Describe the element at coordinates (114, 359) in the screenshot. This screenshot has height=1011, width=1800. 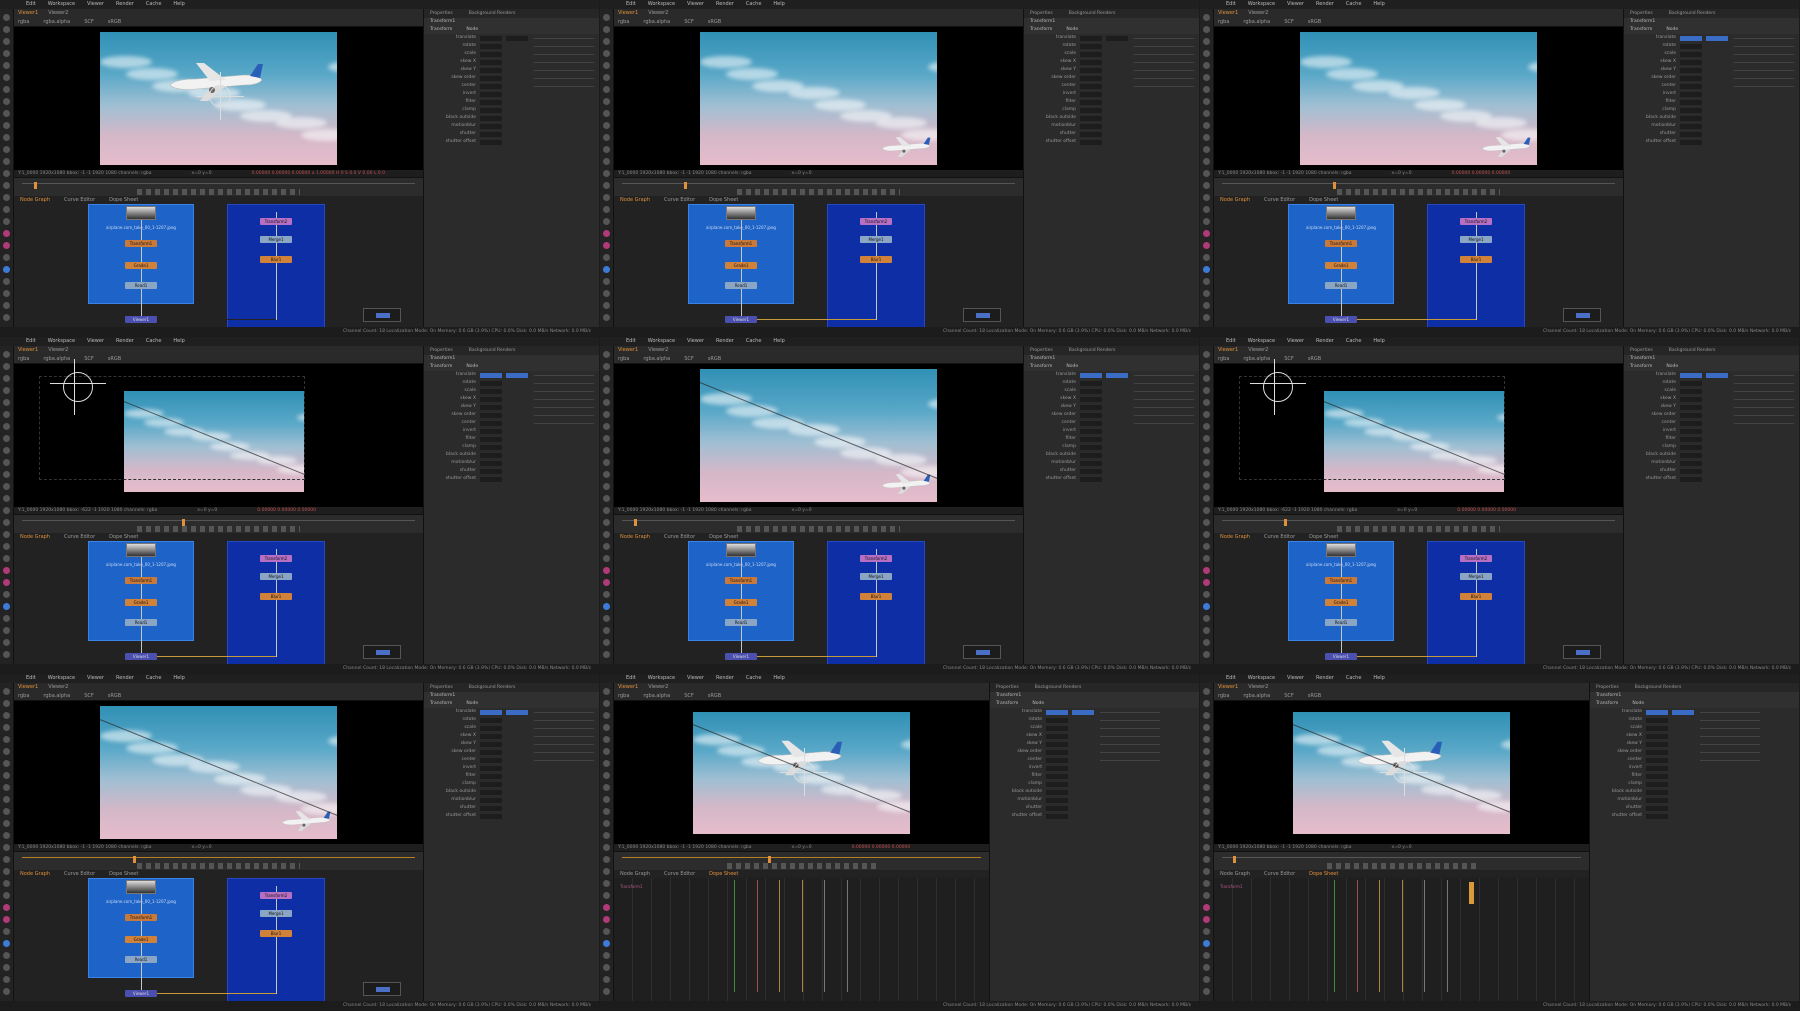
I see `viewer-view-select: sRGB` at that location.